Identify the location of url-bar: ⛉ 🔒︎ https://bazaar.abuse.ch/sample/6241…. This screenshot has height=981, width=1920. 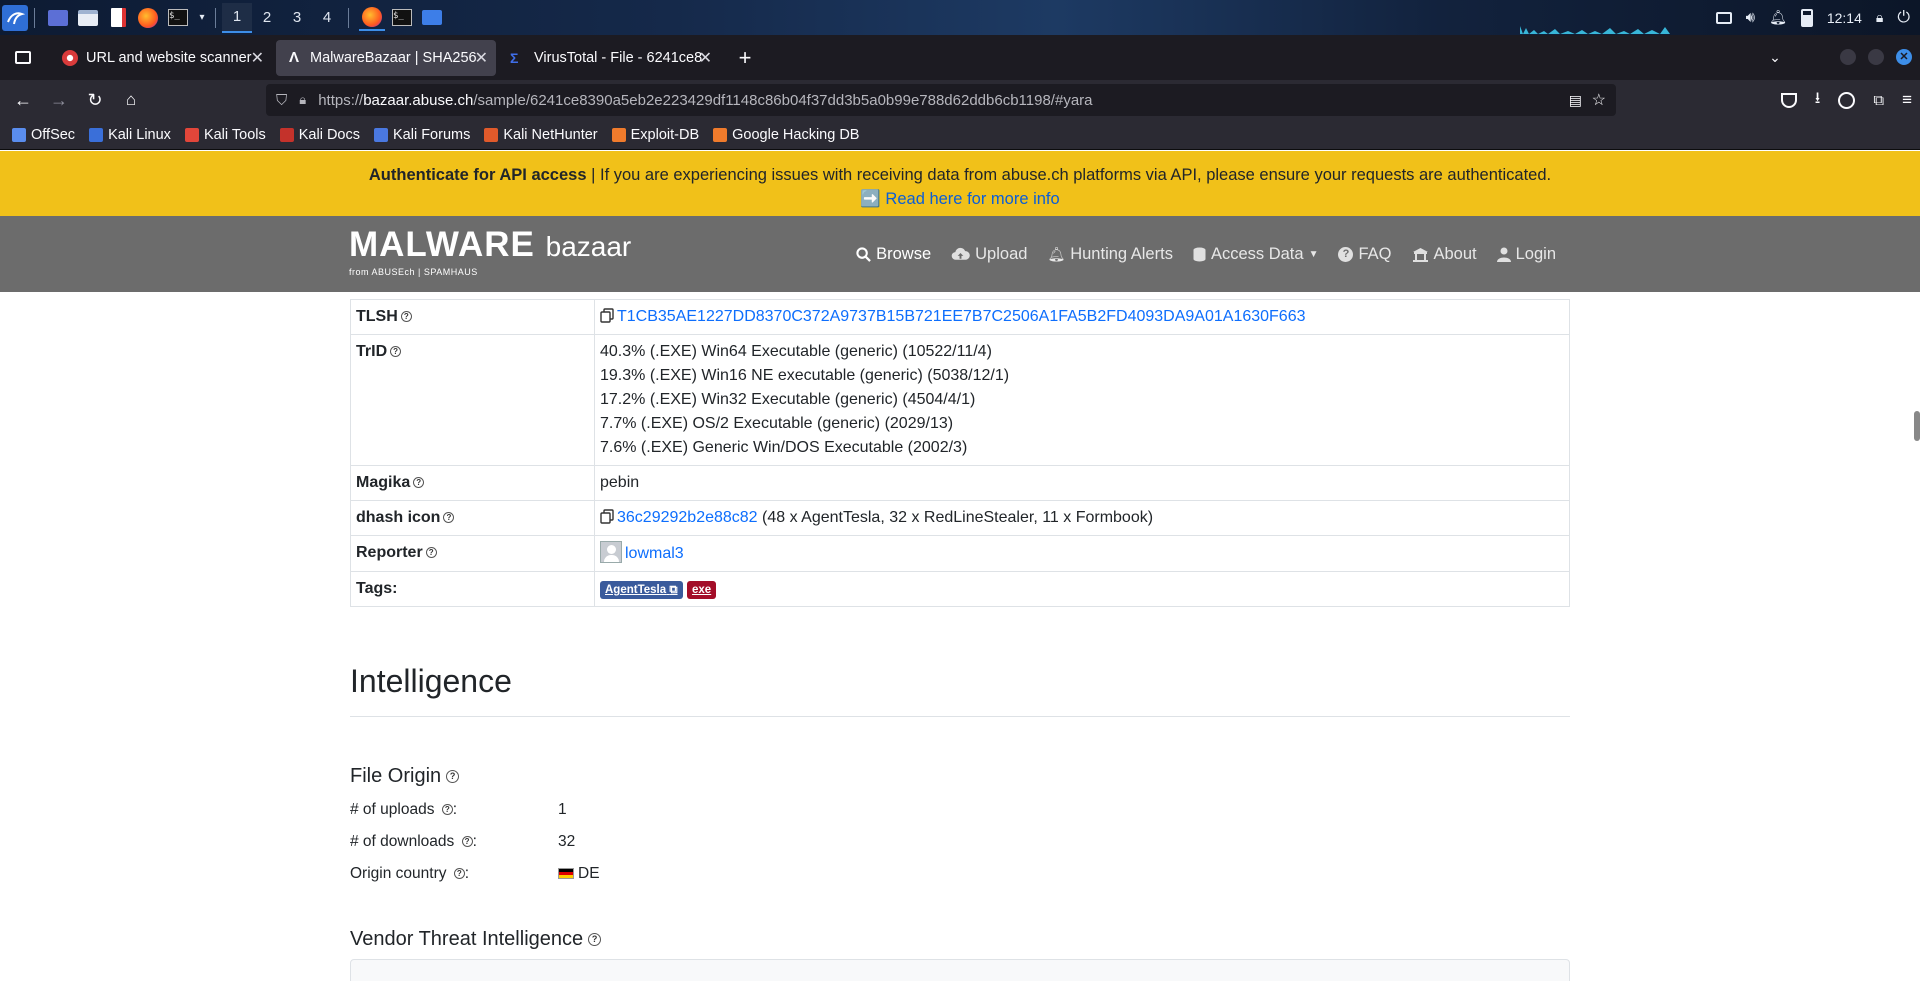
(941, 100).